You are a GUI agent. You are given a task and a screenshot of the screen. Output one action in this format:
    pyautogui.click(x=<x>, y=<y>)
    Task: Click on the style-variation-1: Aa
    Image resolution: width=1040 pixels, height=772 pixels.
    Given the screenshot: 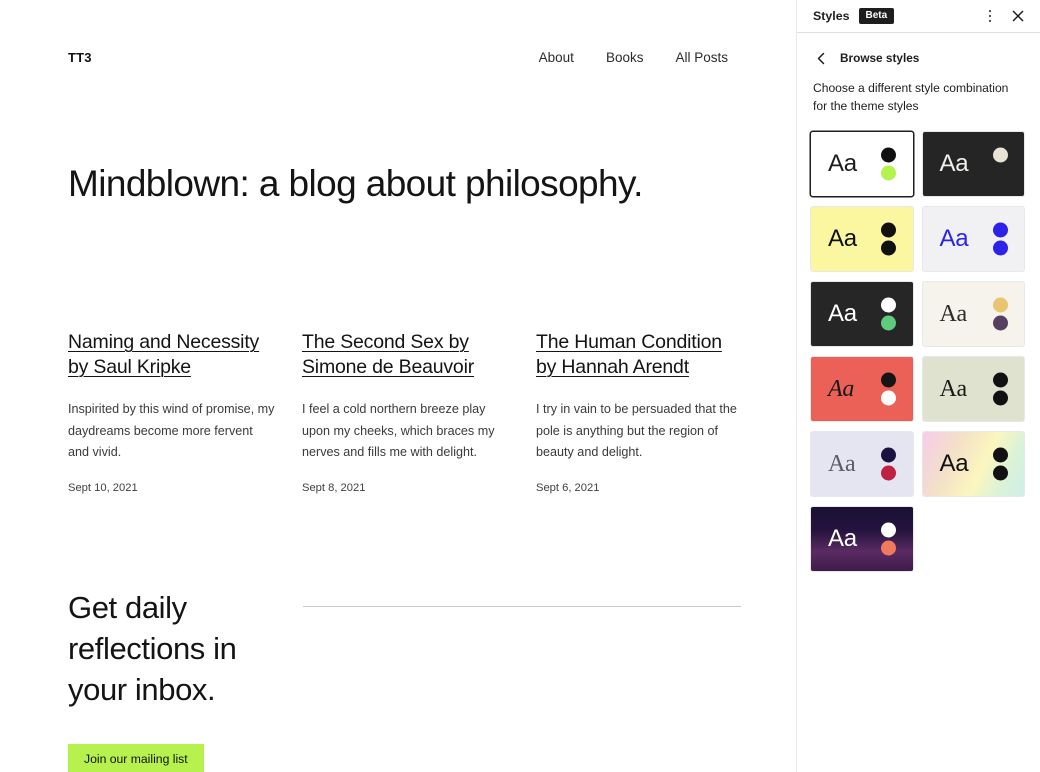 What is the action you would take?
    pyautogui.click(x=862, y=164)
    